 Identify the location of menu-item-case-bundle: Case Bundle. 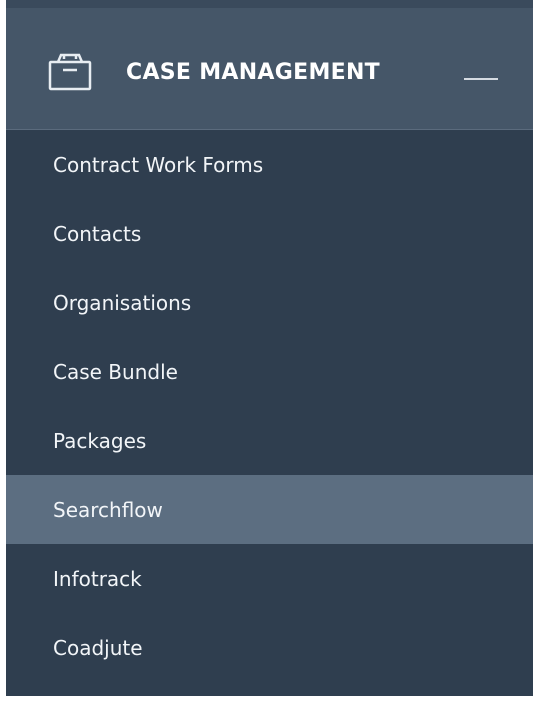
(269, 371).